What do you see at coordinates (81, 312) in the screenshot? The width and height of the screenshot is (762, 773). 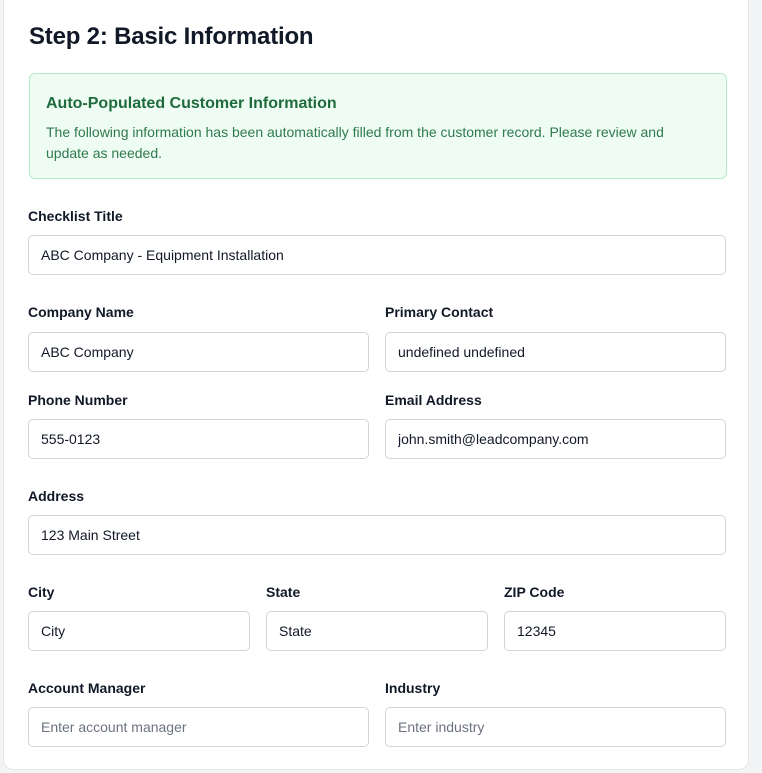 I see `company-name-label: Company Name` at bounding box center [81, 312].